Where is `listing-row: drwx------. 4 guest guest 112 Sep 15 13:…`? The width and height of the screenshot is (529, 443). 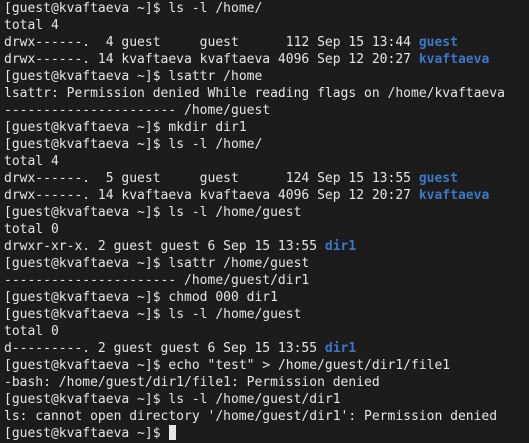
listing-row: drwx------. 4 guest guest 112 Sep 15 13:… is located at coordinates (266, 42).